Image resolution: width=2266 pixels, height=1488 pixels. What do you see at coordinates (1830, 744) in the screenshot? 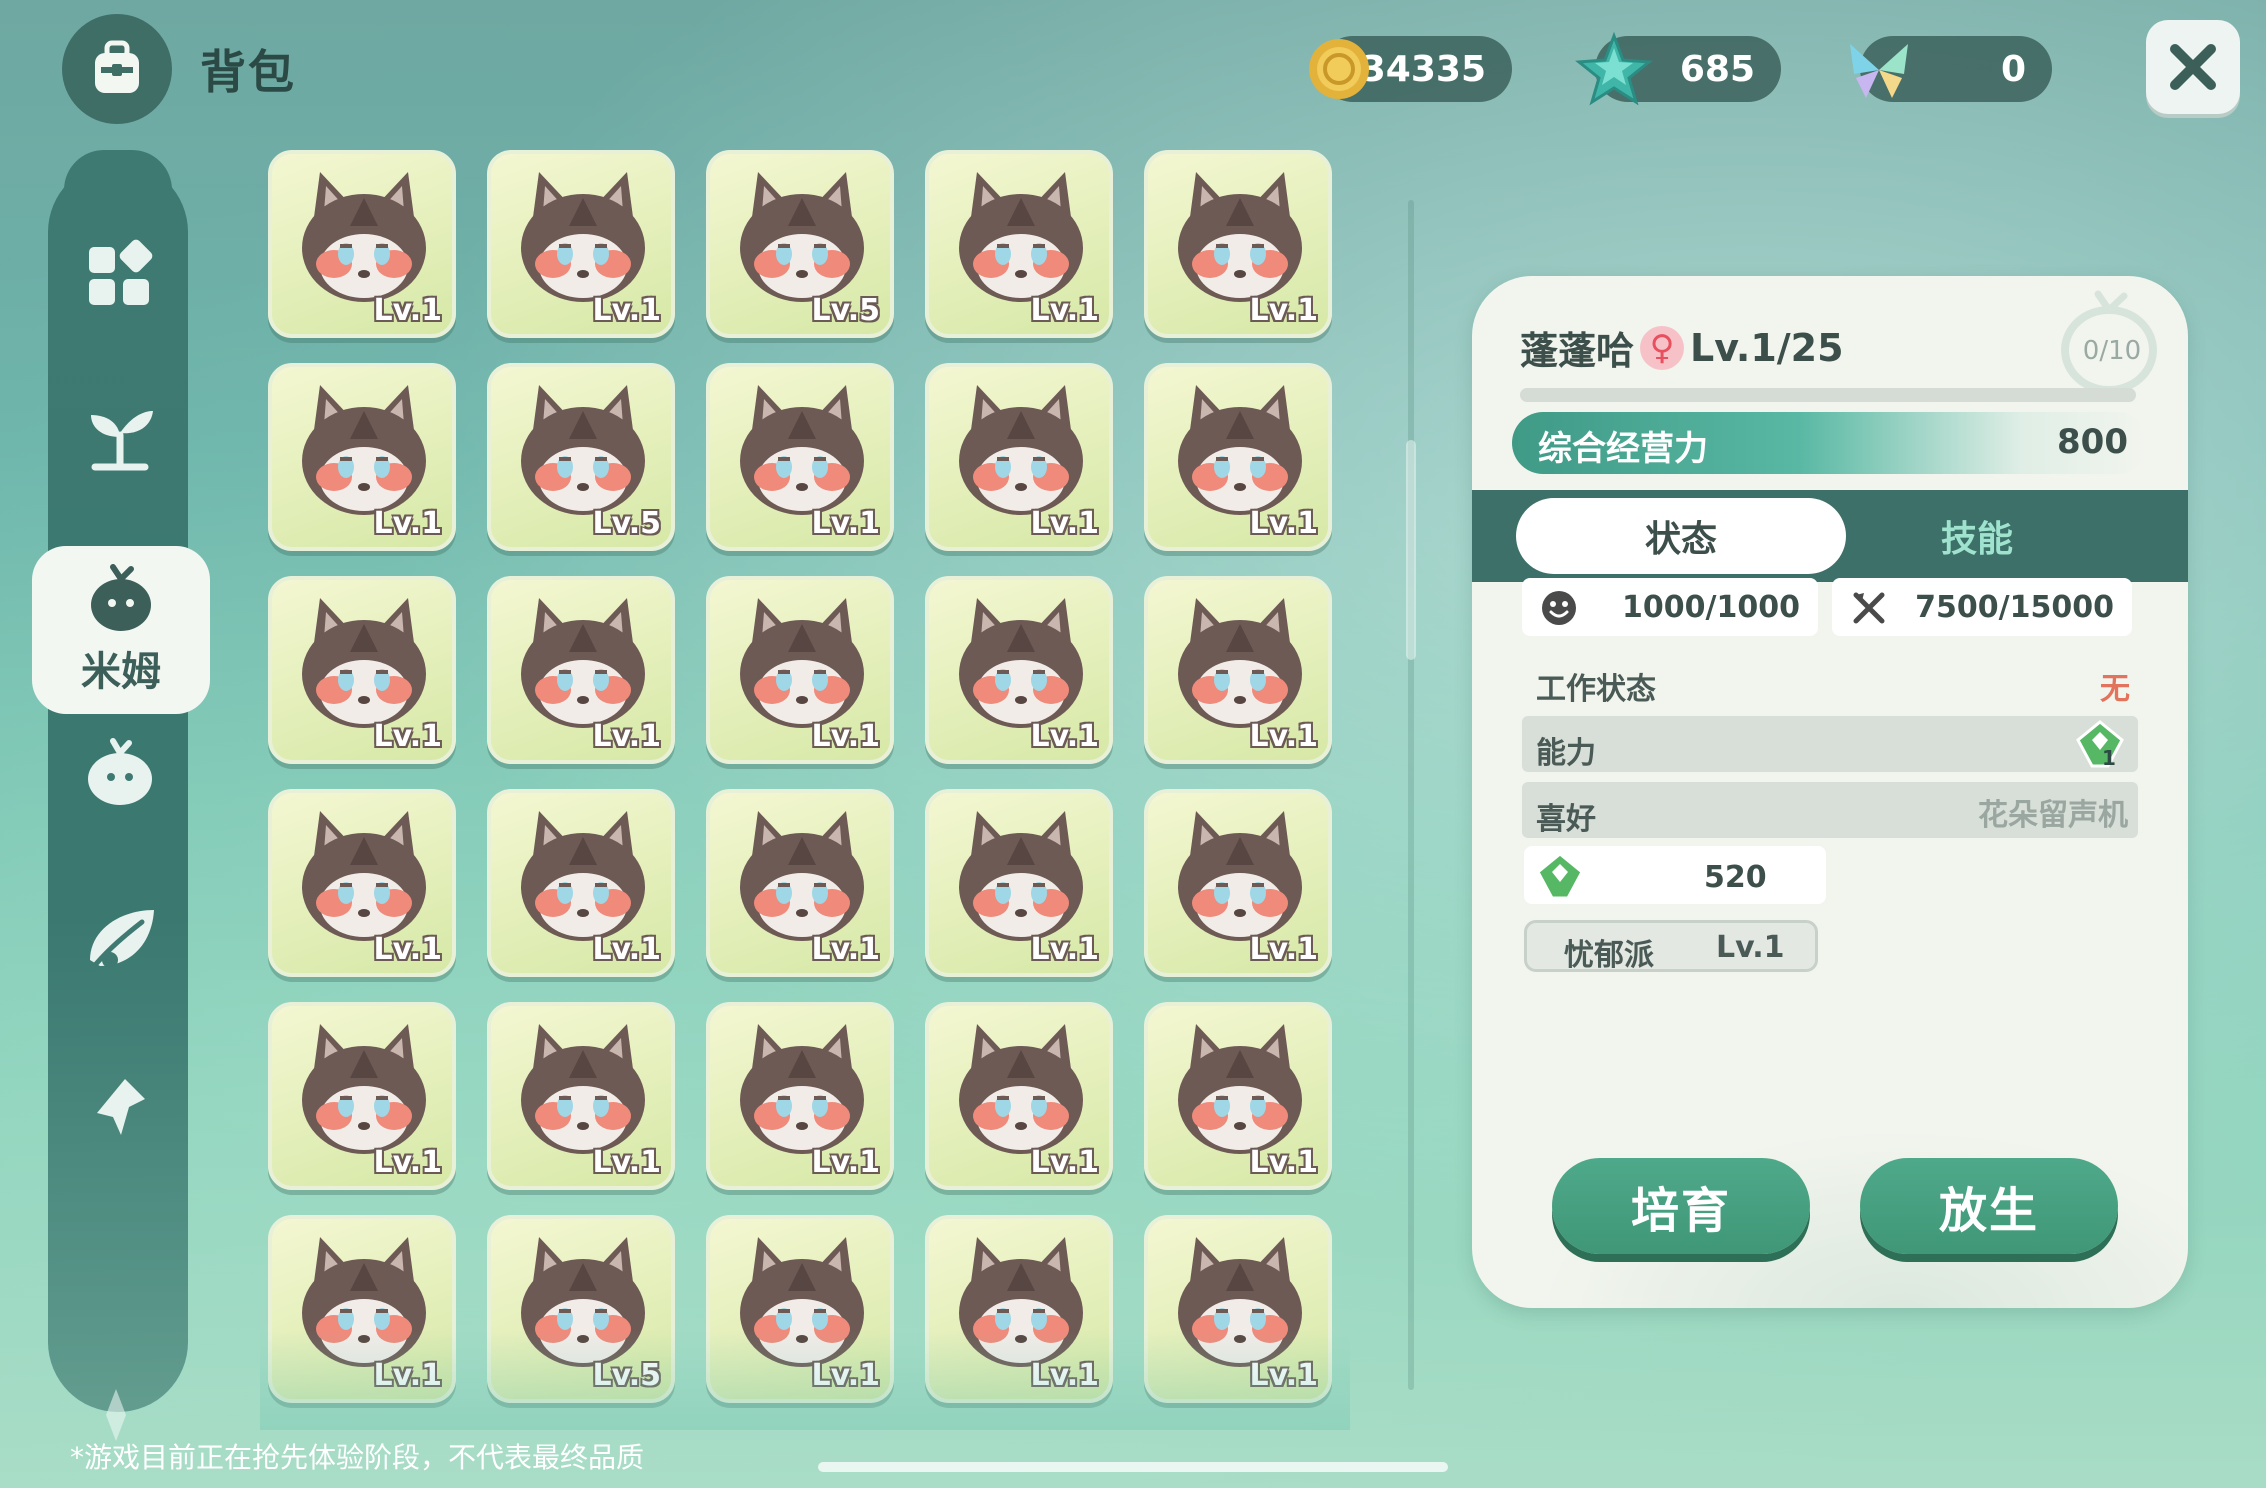
I see `ability-row` at bounding box center [1830, 744].